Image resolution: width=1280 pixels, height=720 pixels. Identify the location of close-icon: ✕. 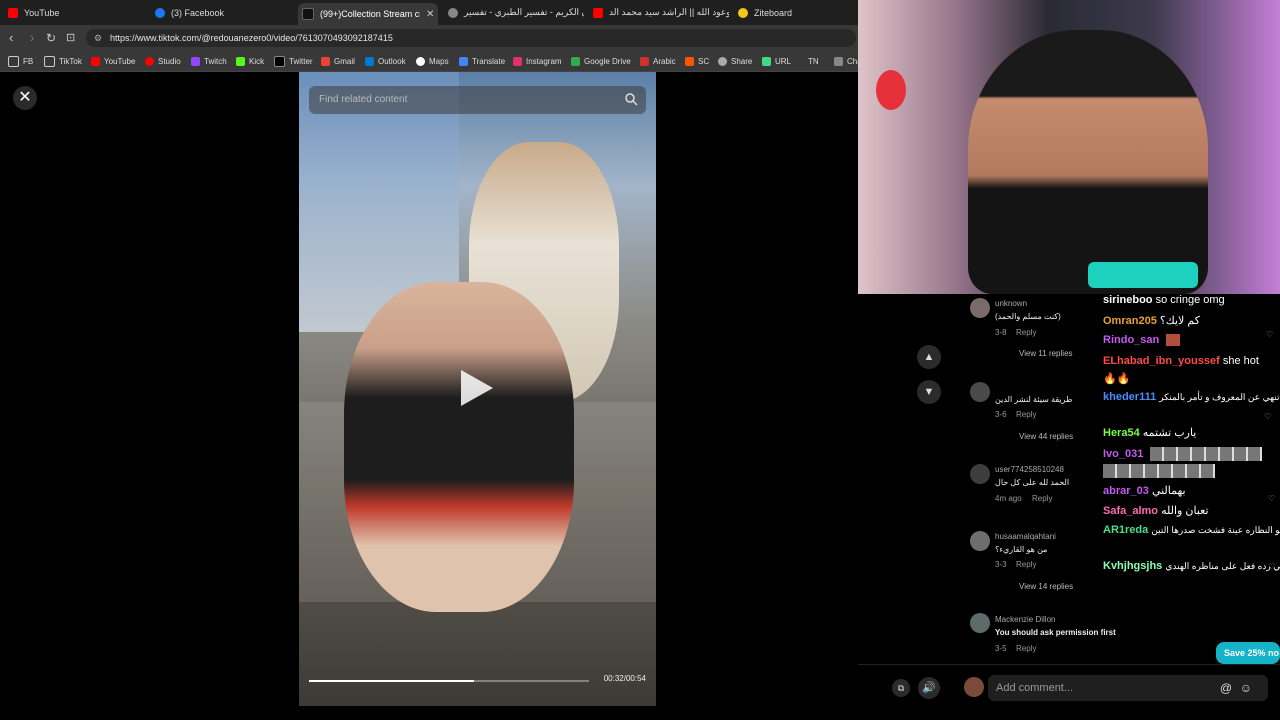
(25, 97).